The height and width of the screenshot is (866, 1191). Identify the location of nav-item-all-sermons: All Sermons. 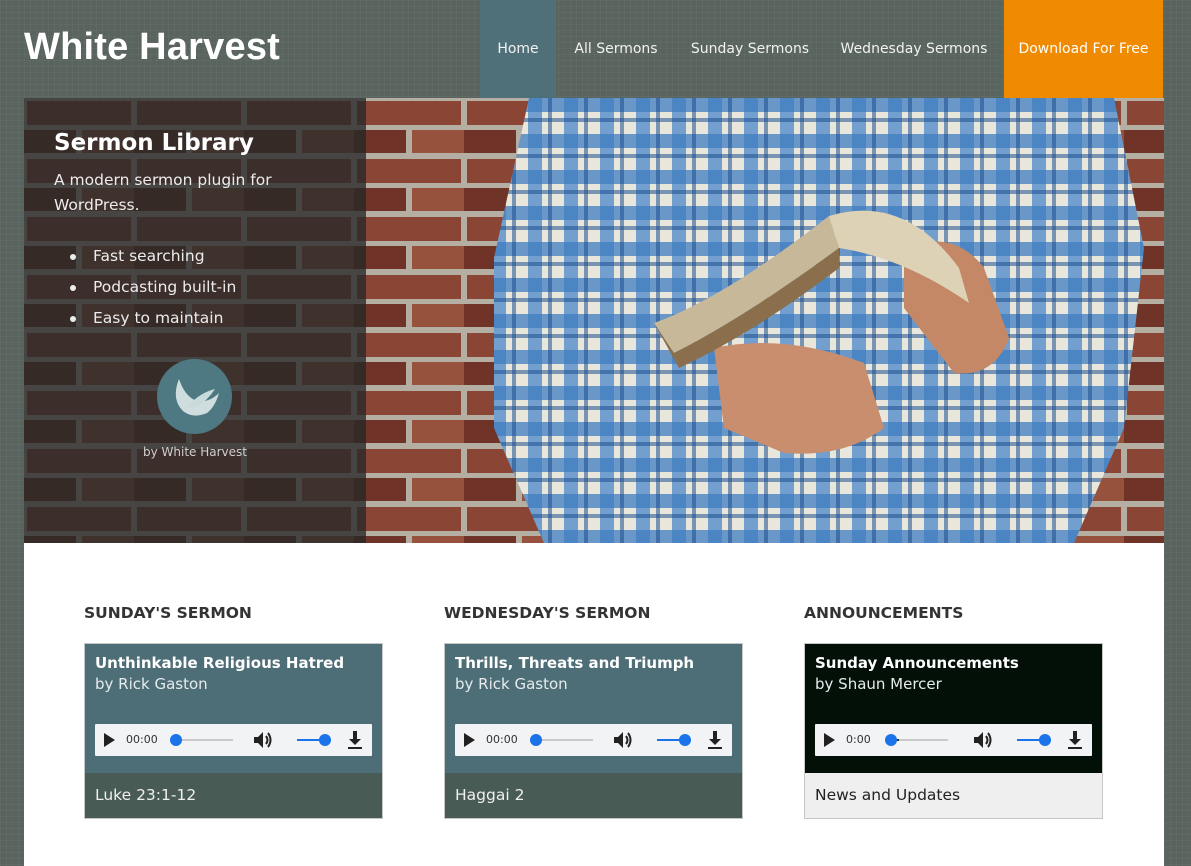
(616, 49).